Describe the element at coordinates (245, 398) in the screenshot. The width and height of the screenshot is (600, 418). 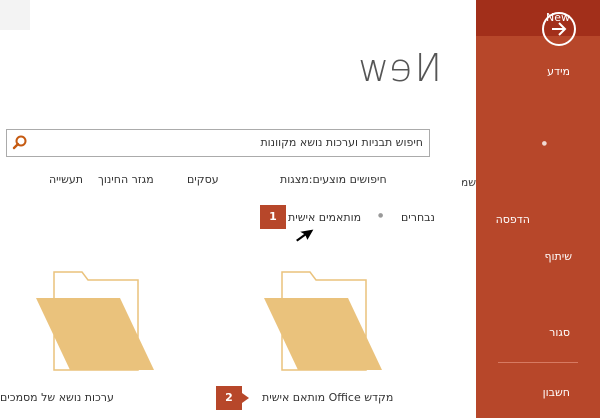
I see `callout-arrow` at that location.